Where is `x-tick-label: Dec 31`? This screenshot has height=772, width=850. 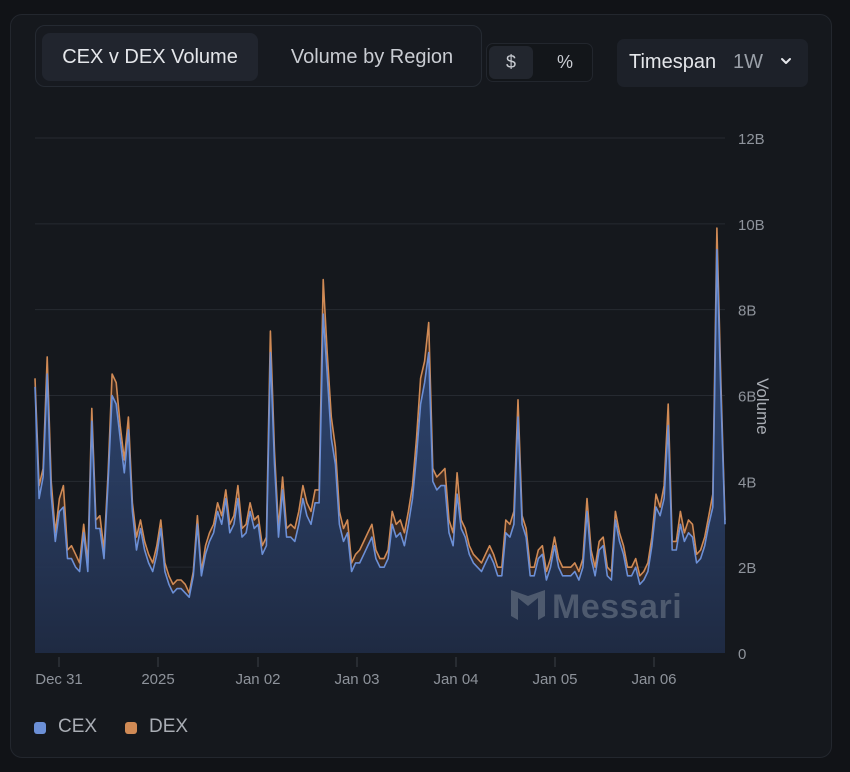 x-tick-label: Dec 31 is located at coordinates (59, 679).